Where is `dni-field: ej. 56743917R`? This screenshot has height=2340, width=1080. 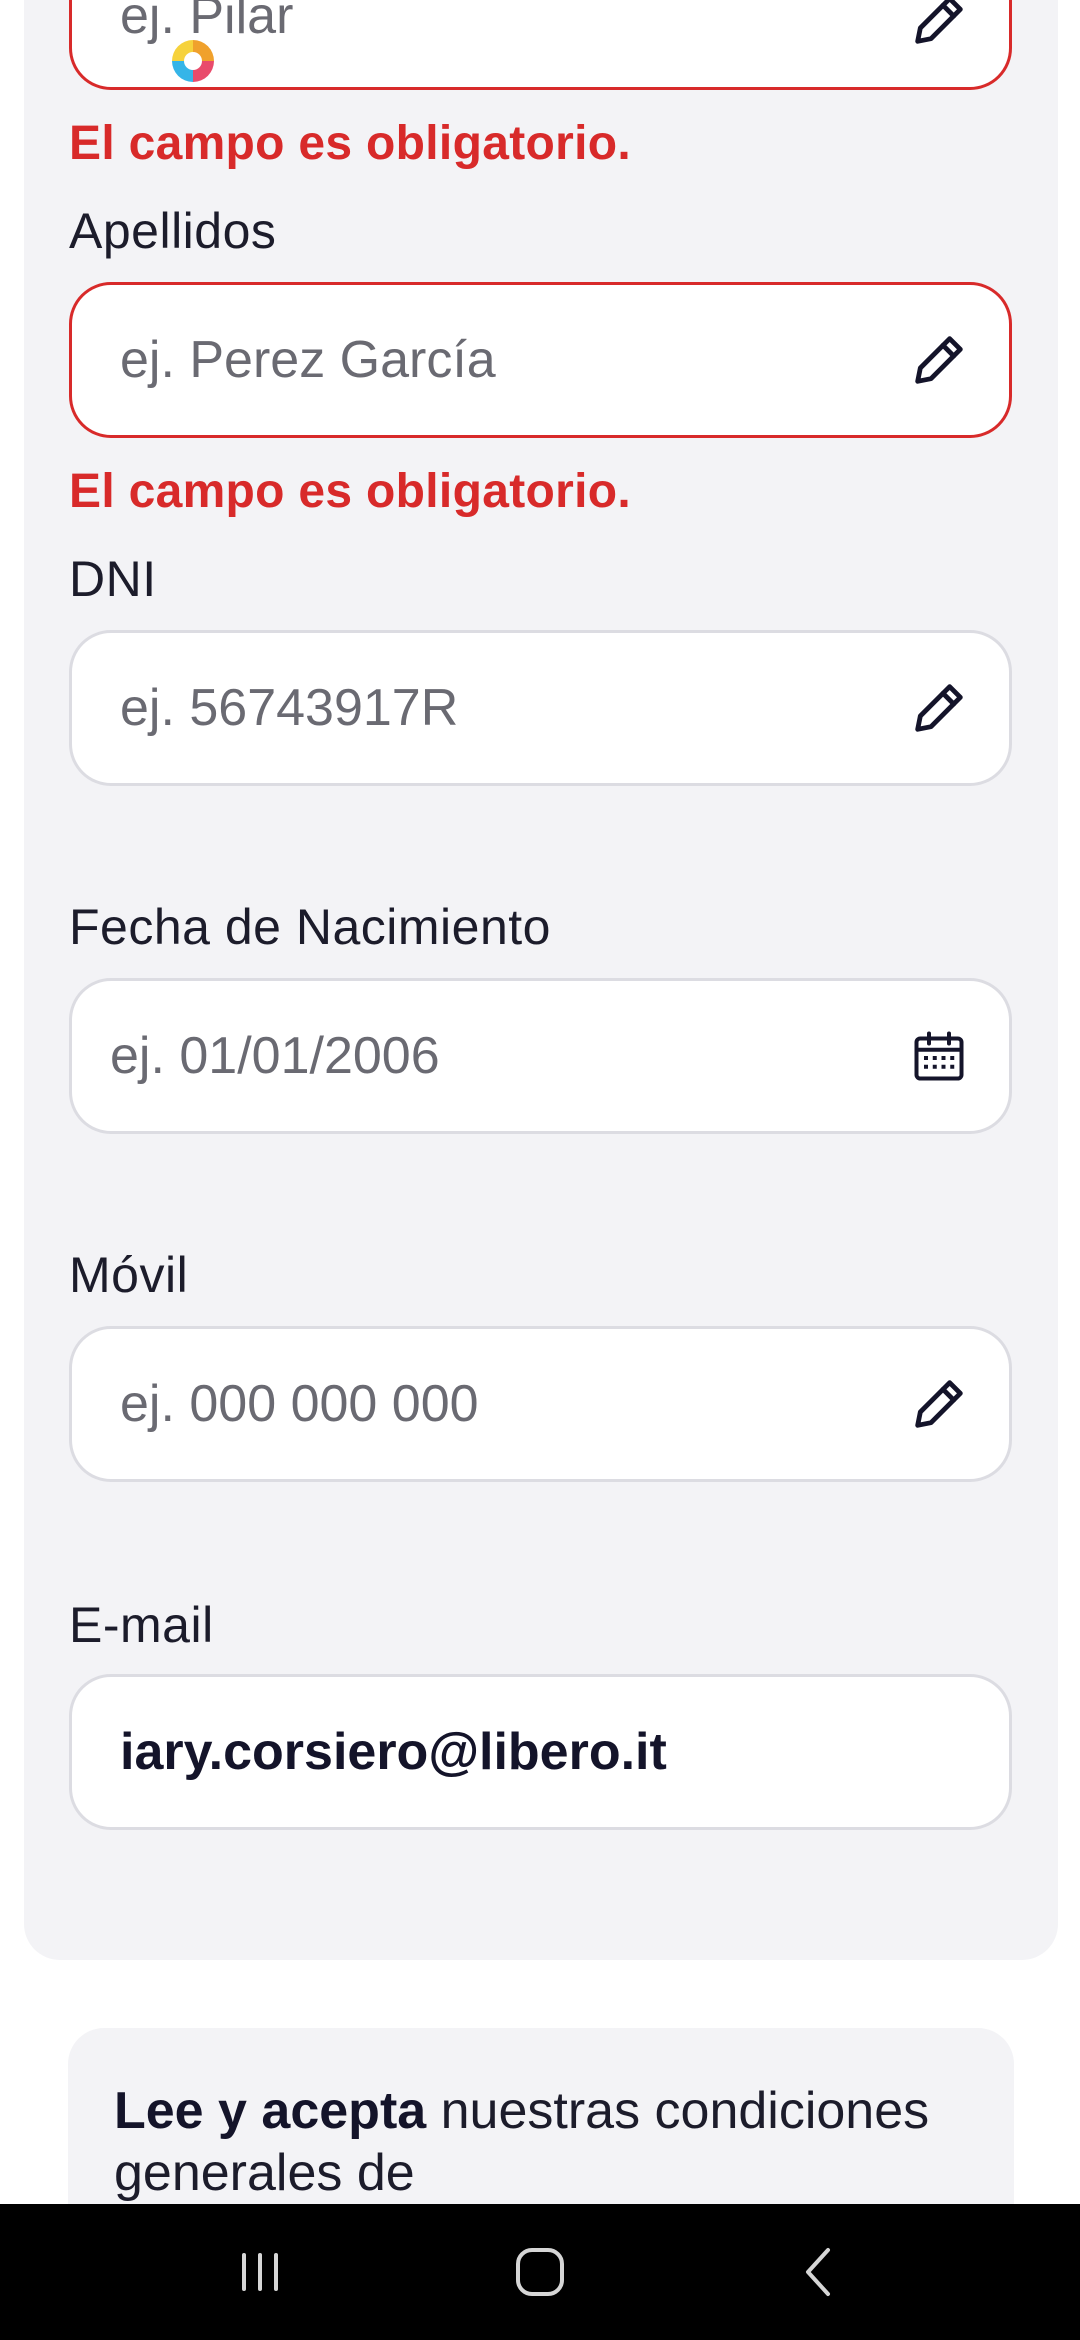
dni-field: ej. 56743917R is located at coordinates (540, 708).